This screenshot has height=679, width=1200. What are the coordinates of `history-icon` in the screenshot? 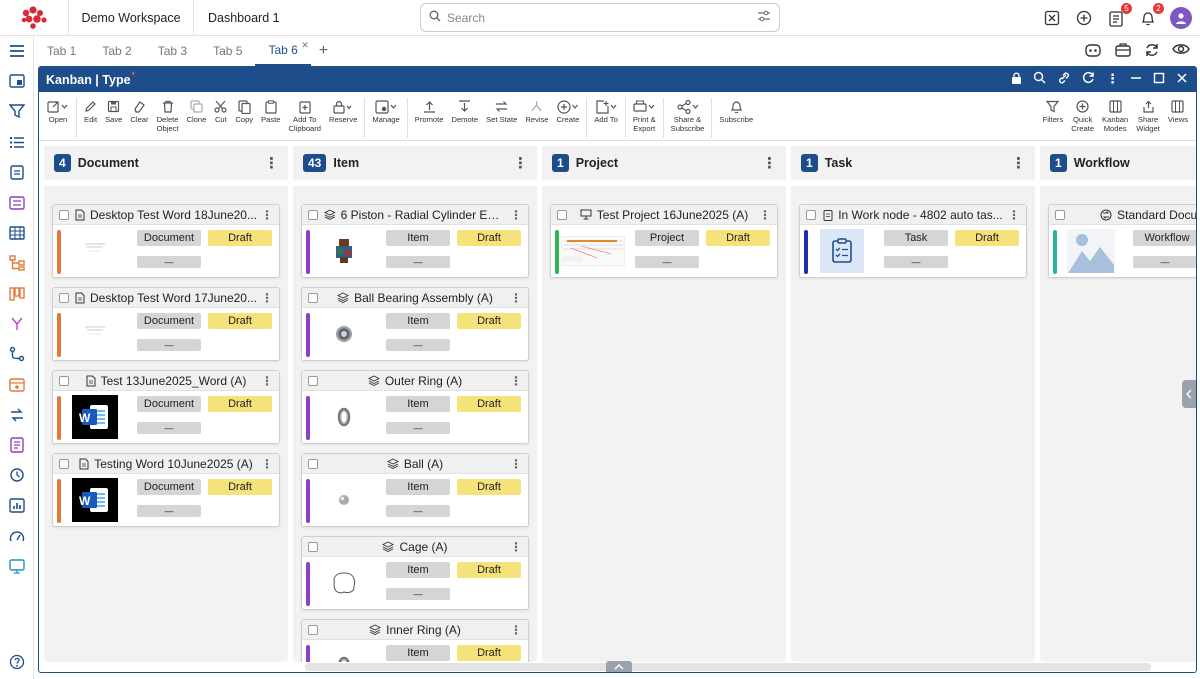 It's located at (17, 475).